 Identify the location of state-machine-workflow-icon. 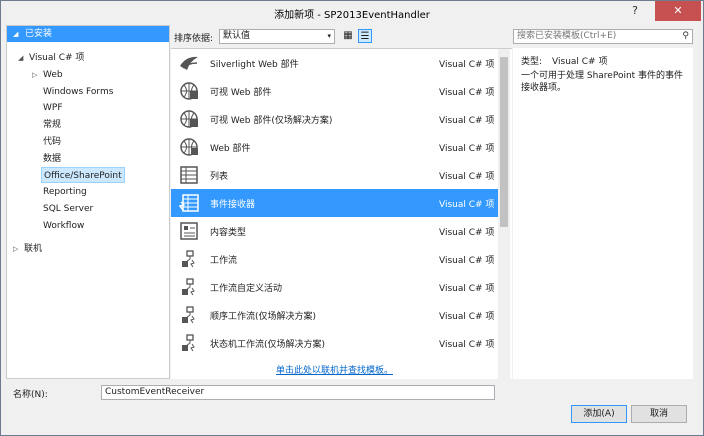
(188, 343).